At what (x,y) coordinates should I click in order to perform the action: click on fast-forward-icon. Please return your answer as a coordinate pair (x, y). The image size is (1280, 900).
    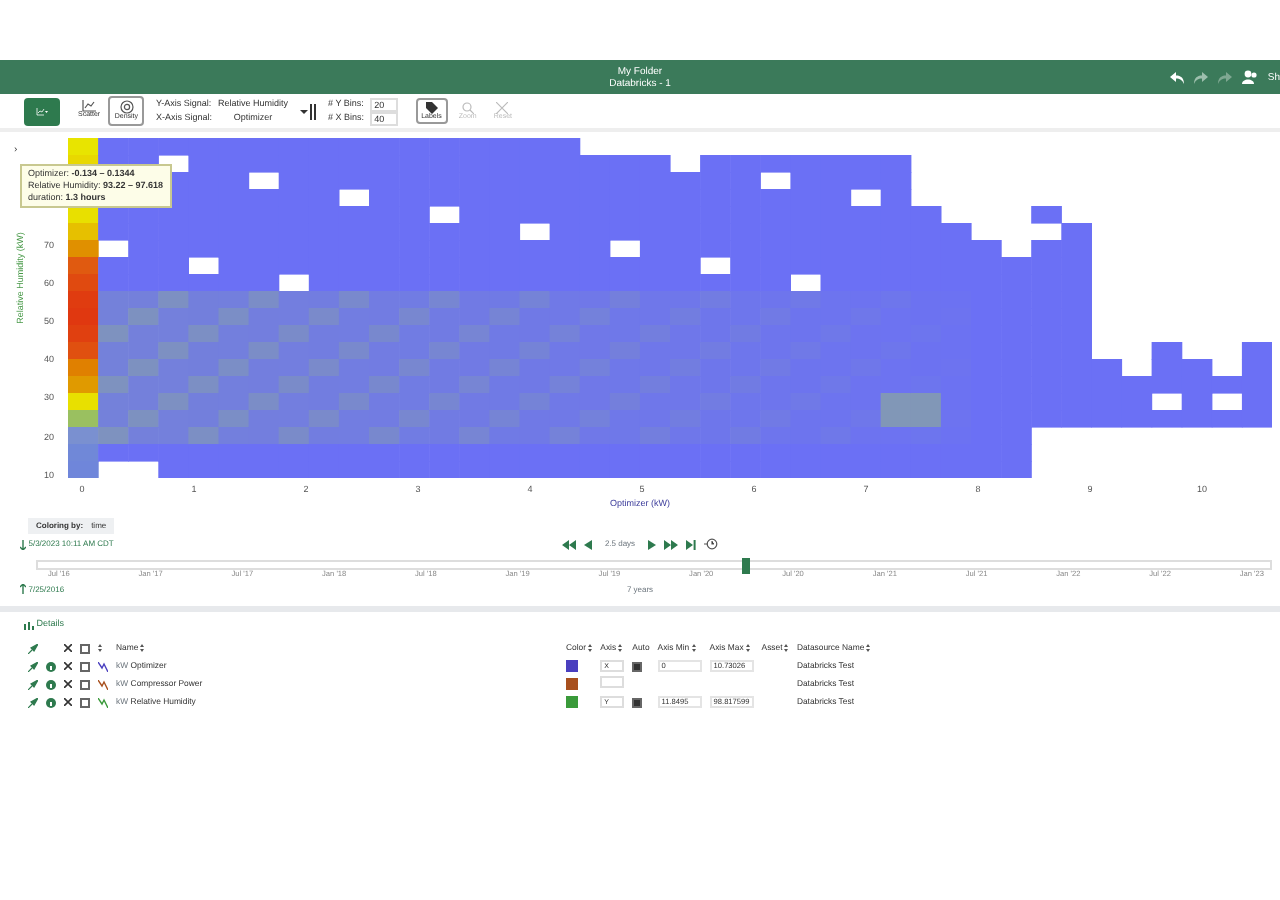
    Looking at the image, I should click on (671, 544).